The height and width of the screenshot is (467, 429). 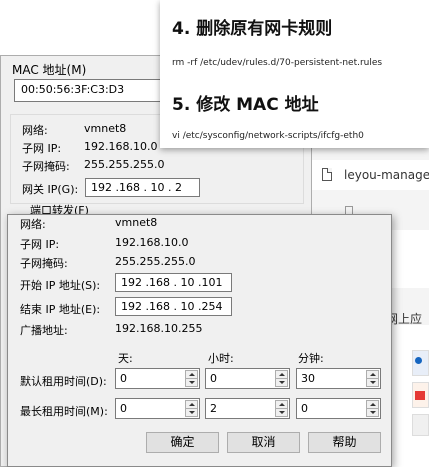 What do you see at coordinates (152, 242) in the screenshot?
I see `dhcp-subnet-ip-value: 192.168.10.0` at bounding box center [152, 242].